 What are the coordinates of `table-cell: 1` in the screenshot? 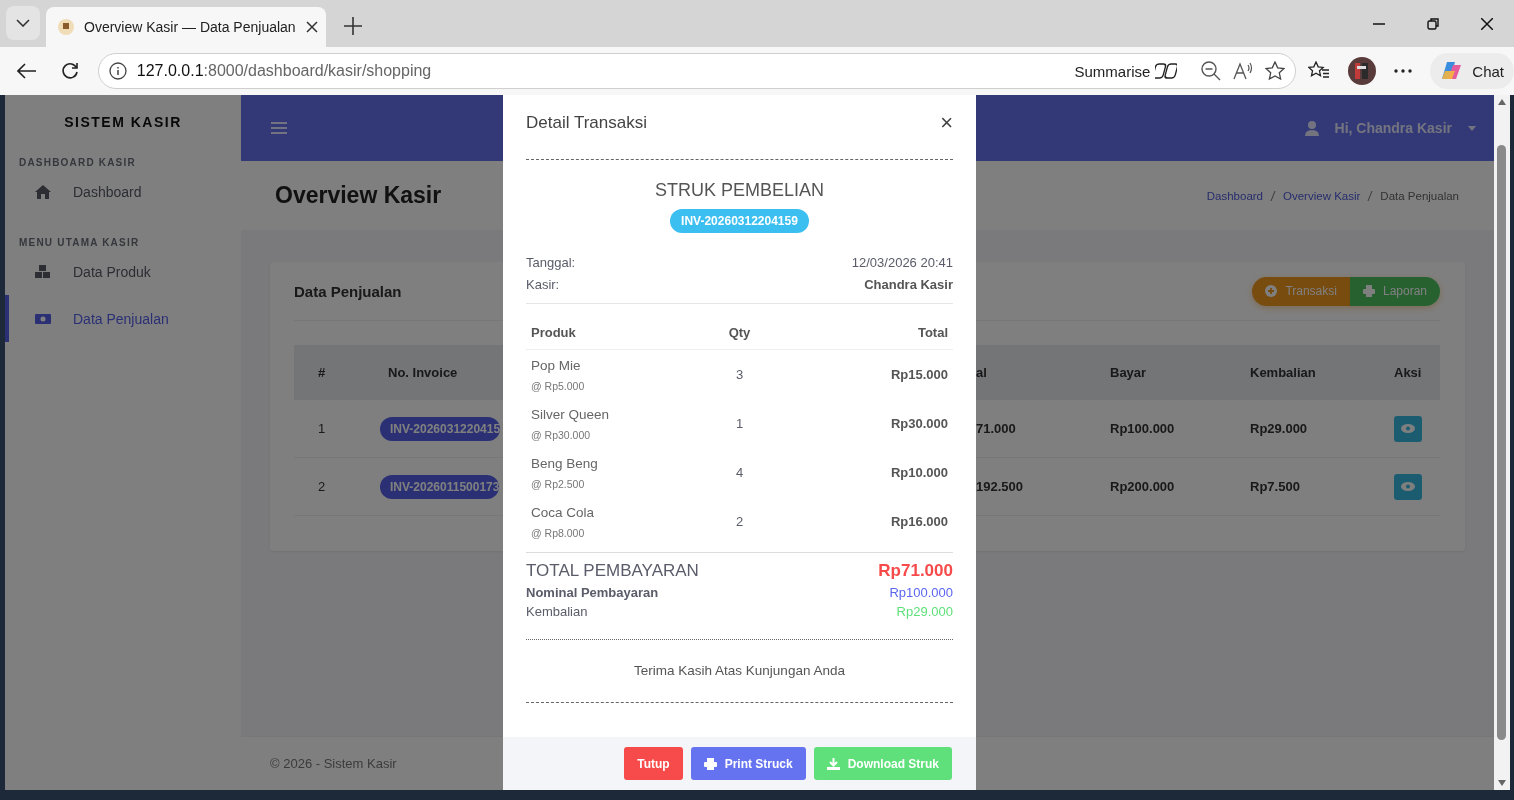 It's located at (334, 429).